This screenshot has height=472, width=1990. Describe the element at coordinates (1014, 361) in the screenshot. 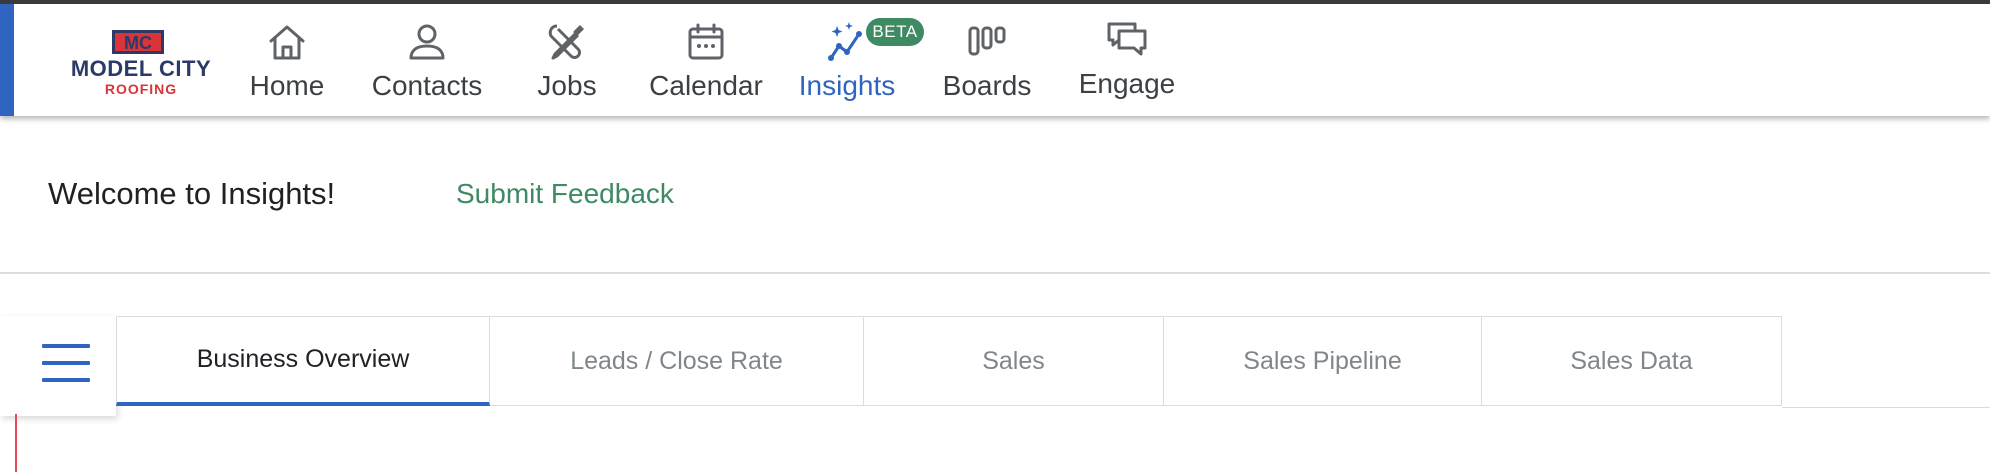

I see `tab-sales: Sales` at that location.